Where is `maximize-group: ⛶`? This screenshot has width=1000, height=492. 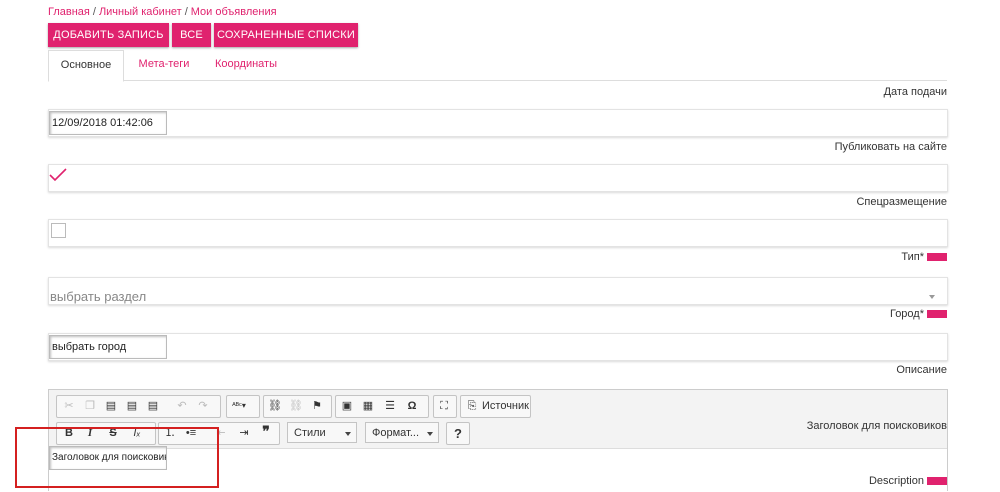 maximize-group: ⛶ is located at coordinates (445, 406).